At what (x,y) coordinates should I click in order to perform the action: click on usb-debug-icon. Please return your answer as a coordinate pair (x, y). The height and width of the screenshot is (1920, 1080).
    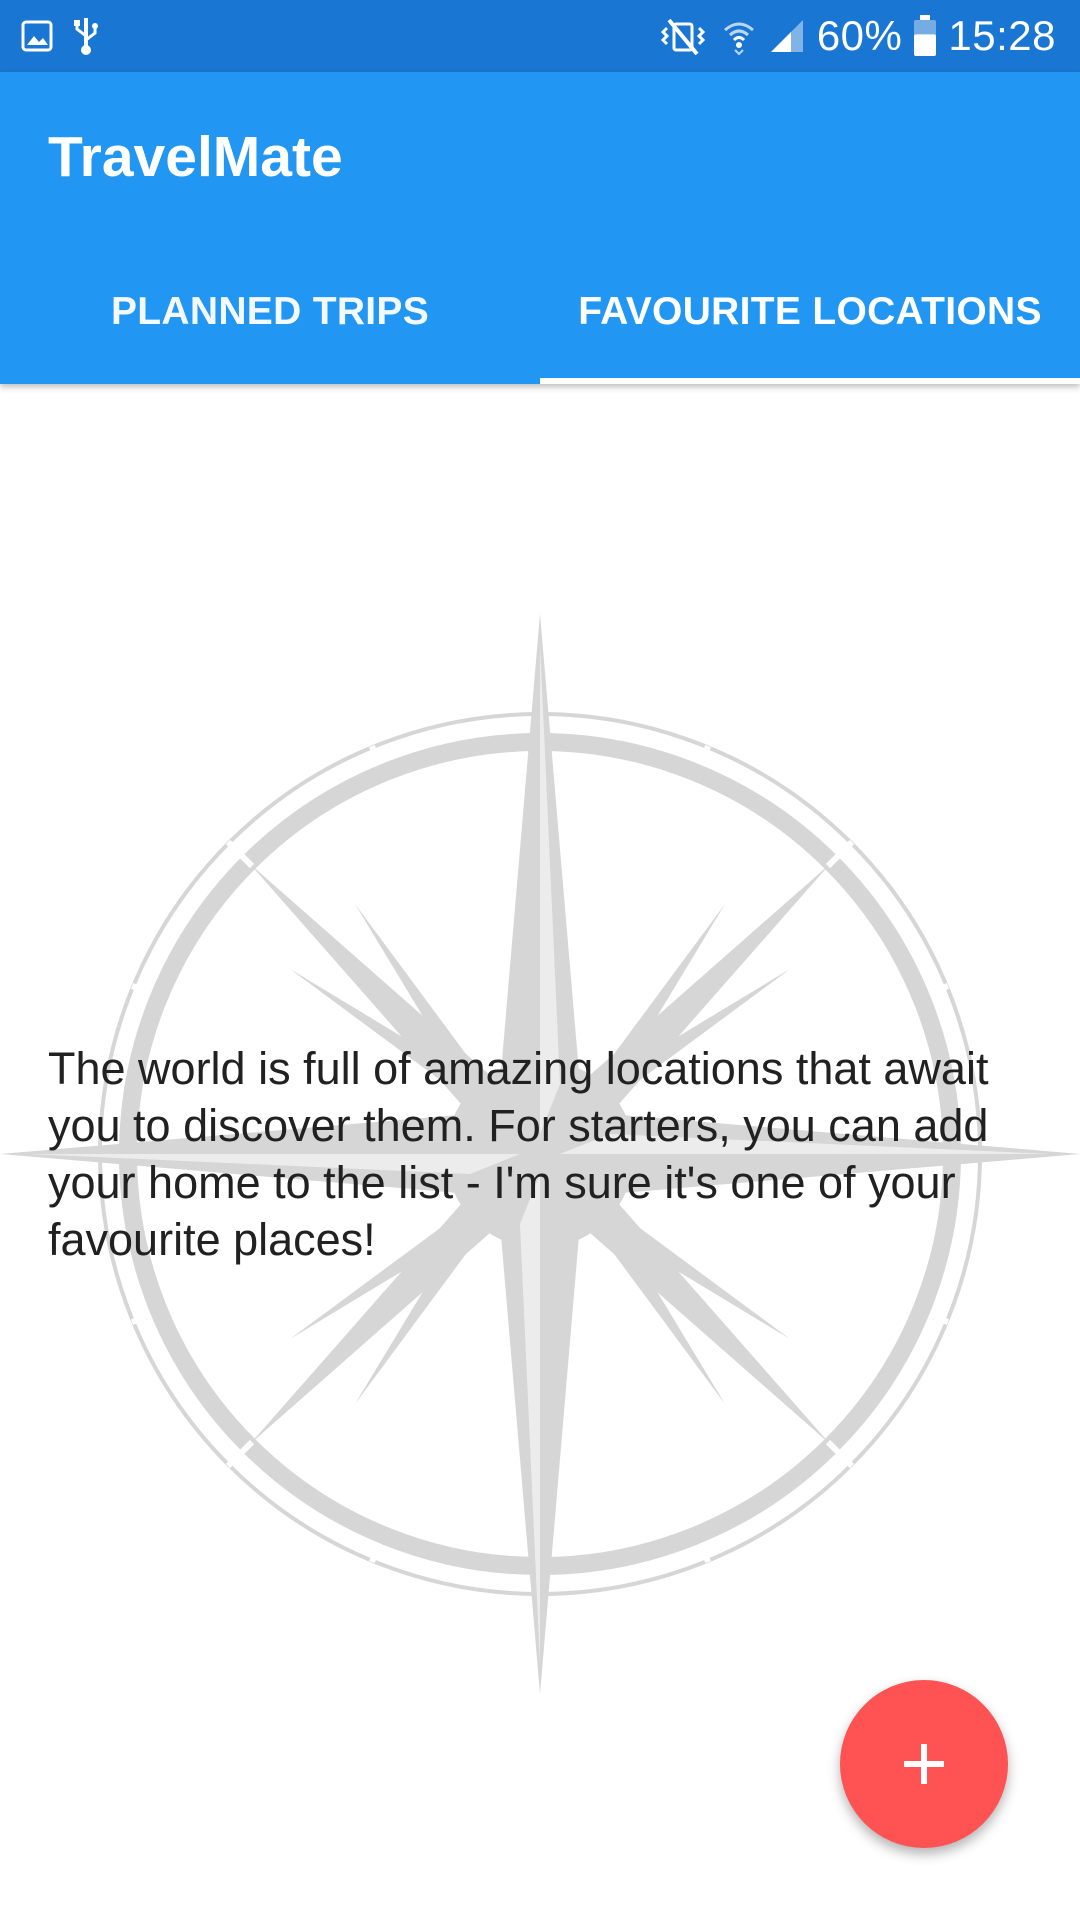
    Looking at the image, I should click on (86, 36).